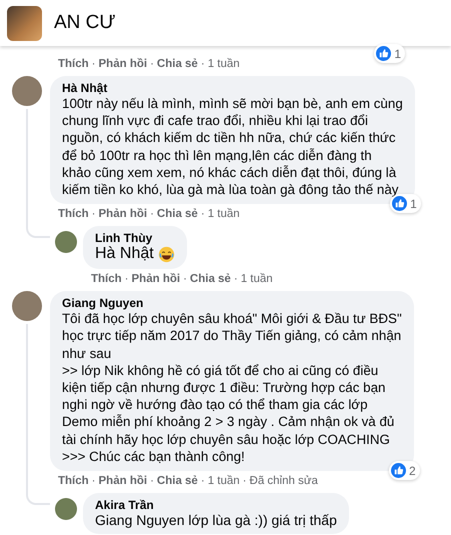  Describe the element at coordinates (135, 238) in the screenshot. I see `comment-author: Linh Thùy` at that location.